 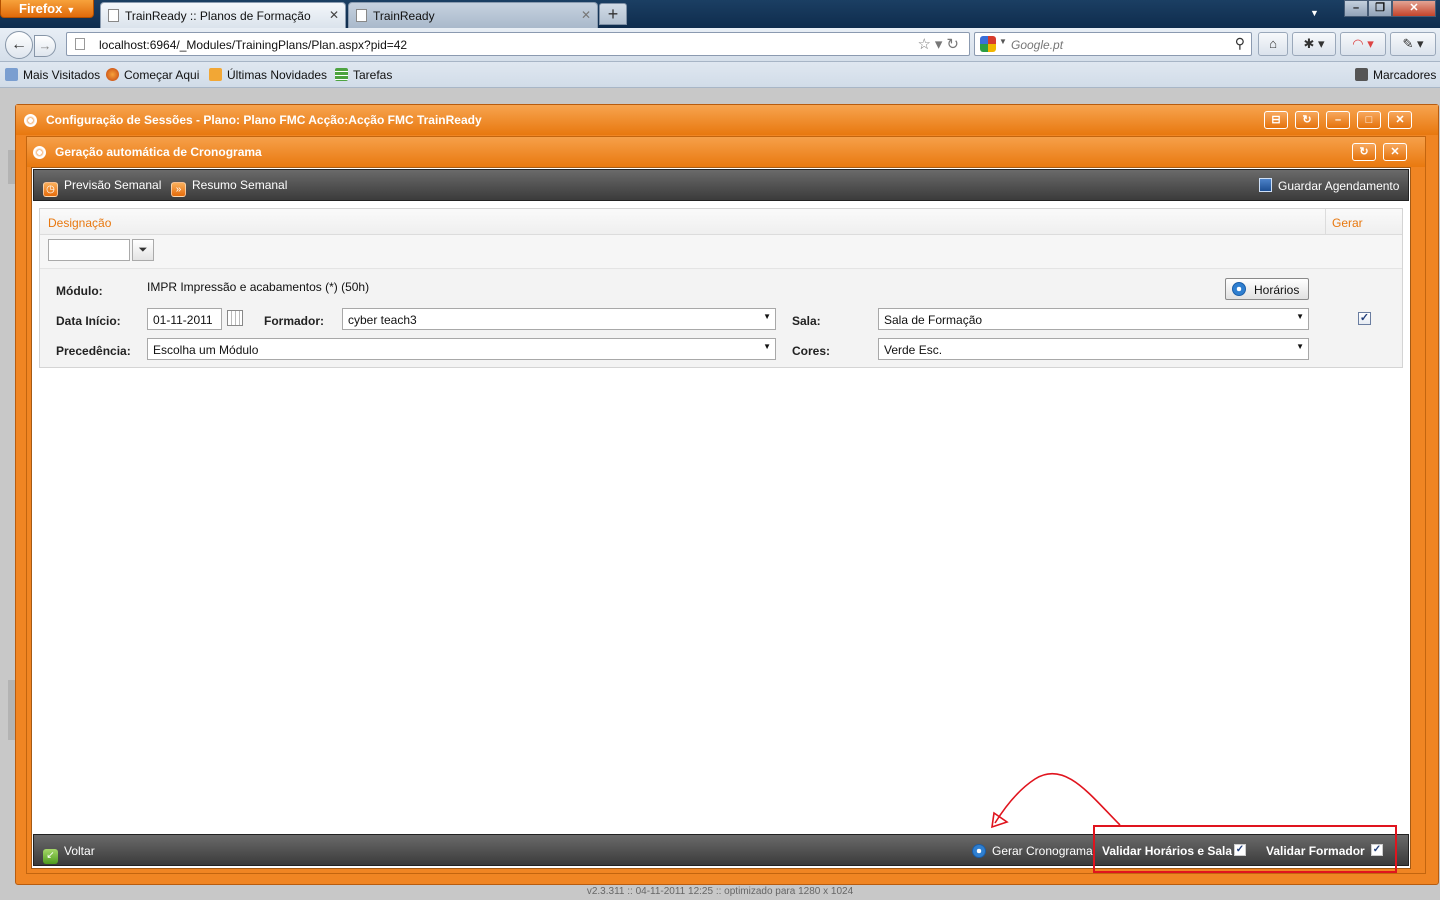 What do you see at coordinates (152, 75) in the screenshot?
I see `bookmark-getting-started: Começar Aqui` at bounding box center [152, 75].